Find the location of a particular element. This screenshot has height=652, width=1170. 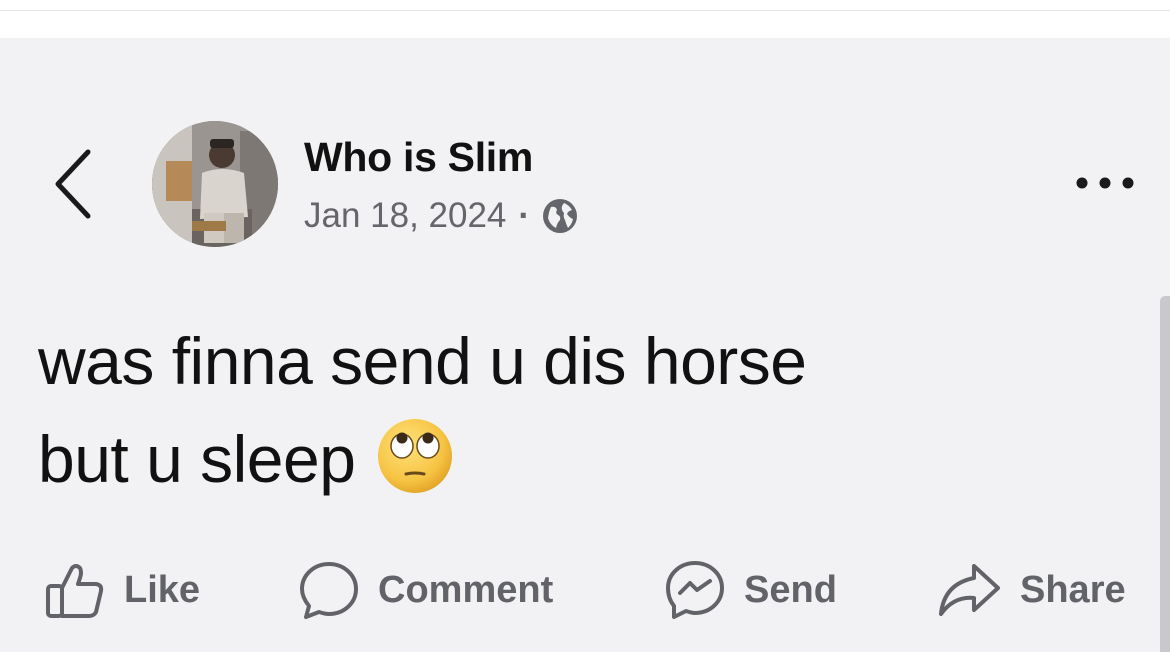

comment-button: Comment is located at coordinates (425, 590).